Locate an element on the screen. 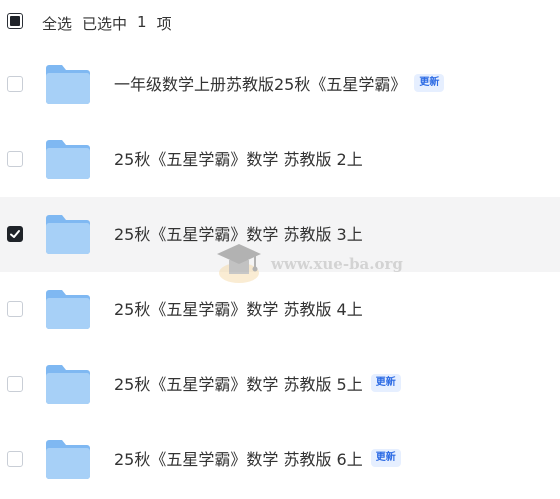 This screenshot has width=560, height=499. select-all-checkbox is located at coordinates (15, 21).